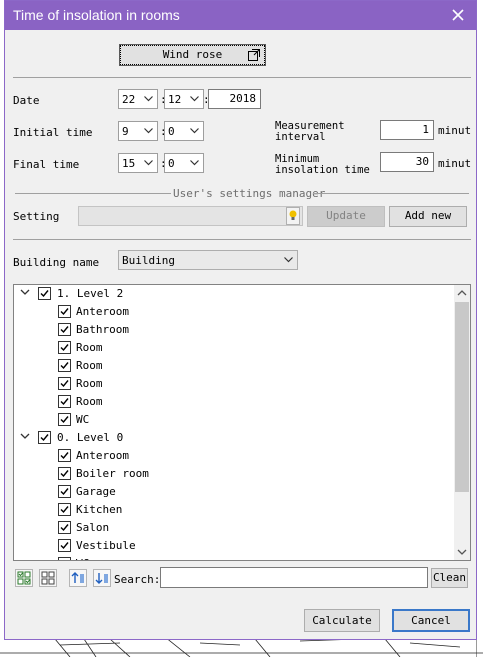 The height and width of the screenshot is (657, 483). What do you see at coordinates (234, 330) in the screenshot?
I see `tree-item-row: Bathroom` at bounding box center [234, 330].